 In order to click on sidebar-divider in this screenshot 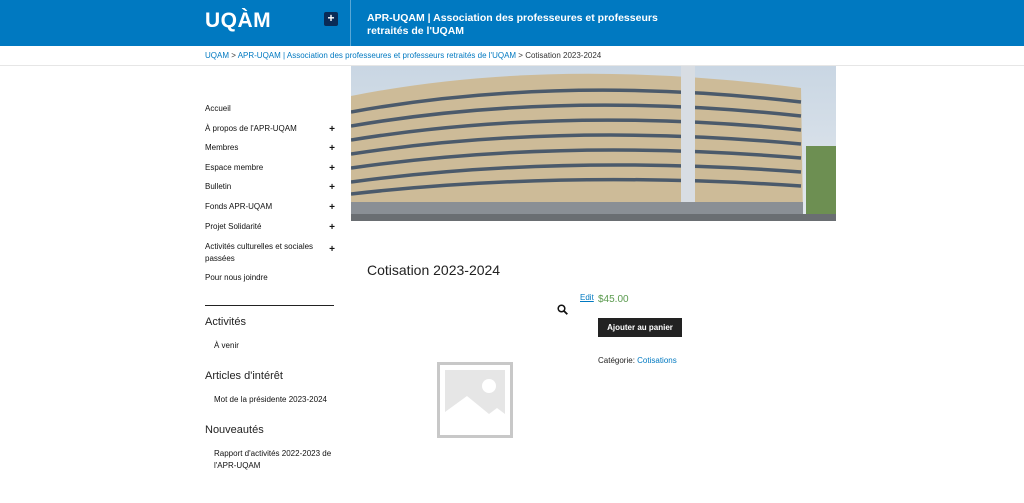, I will do `click(269, 305)`.